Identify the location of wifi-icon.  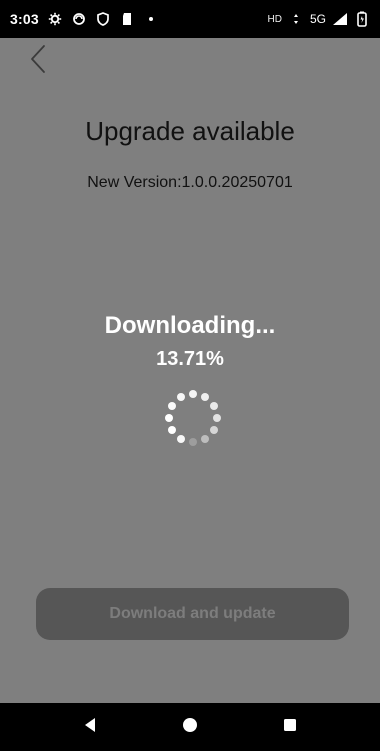
(296, 19).